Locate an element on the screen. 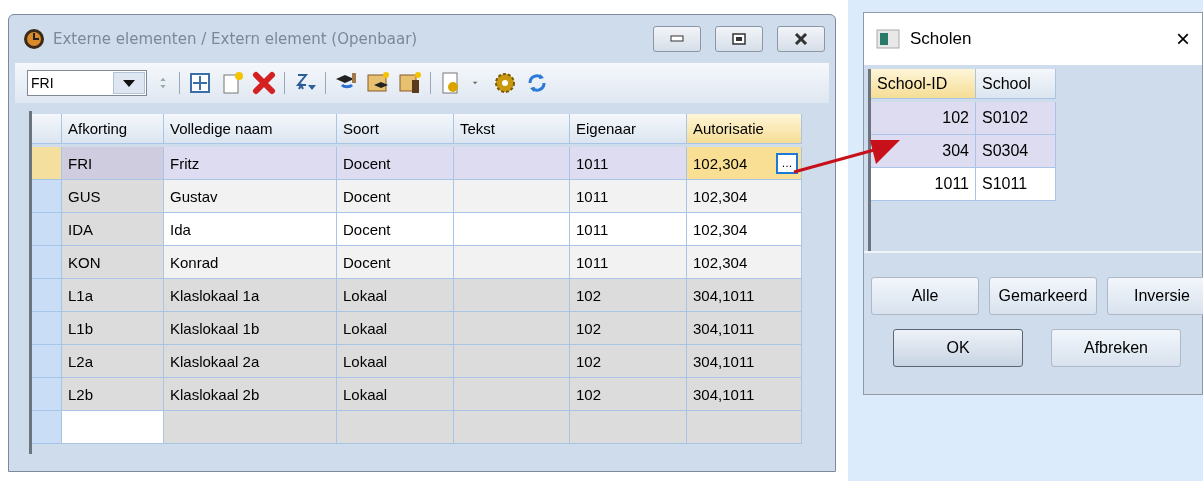 Image resolution: width=1203 pixels, height=481 pixels. minimize-button is located at coordinates (677, 39).